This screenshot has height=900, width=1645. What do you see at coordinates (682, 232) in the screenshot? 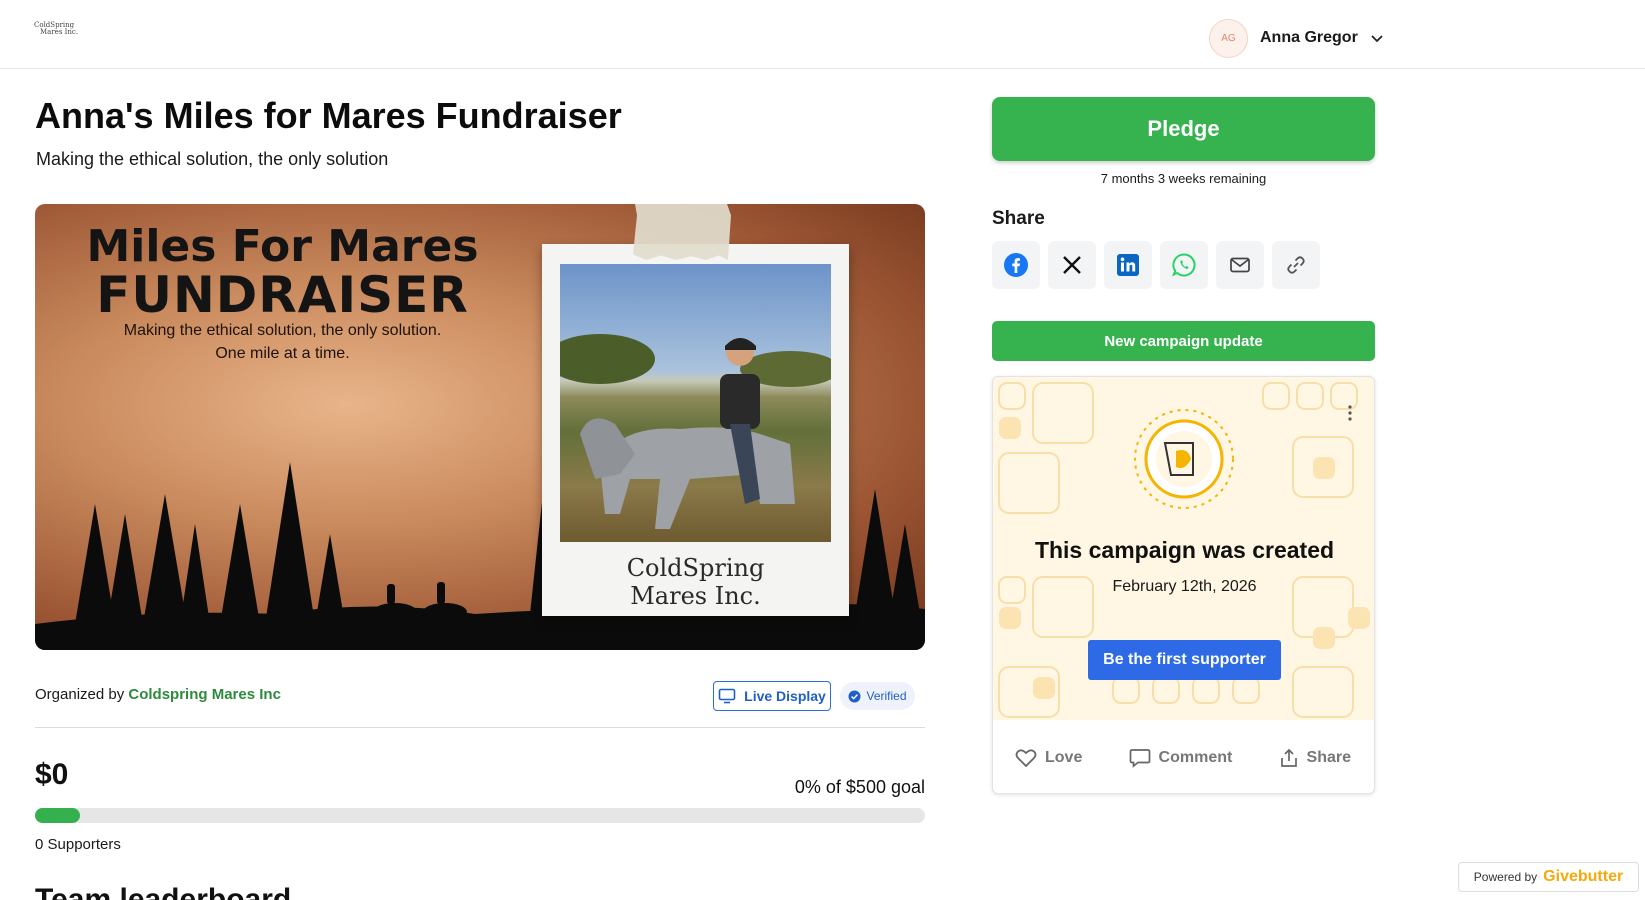
I see `tape-decoration` at bounding box center [682, 232].